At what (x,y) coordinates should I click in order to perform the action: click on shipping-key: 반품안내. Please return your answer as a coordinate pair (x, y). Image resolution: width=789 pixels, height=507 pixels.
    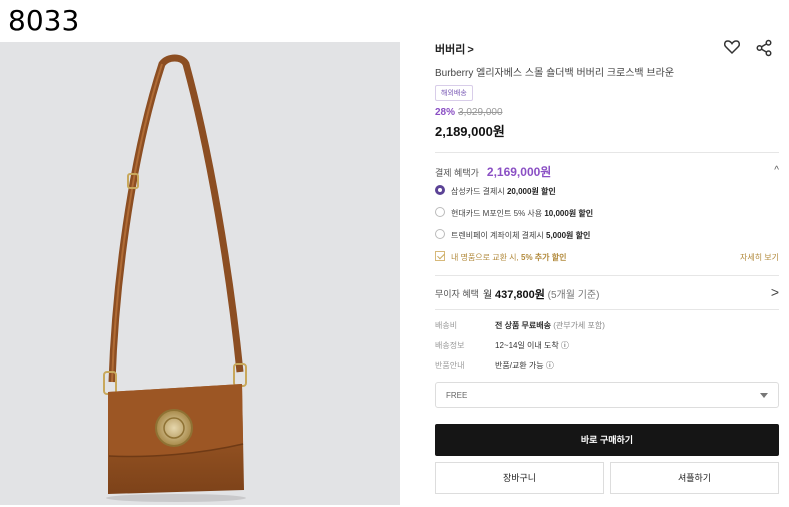
    Looking at the image, I should click on (450, 365).